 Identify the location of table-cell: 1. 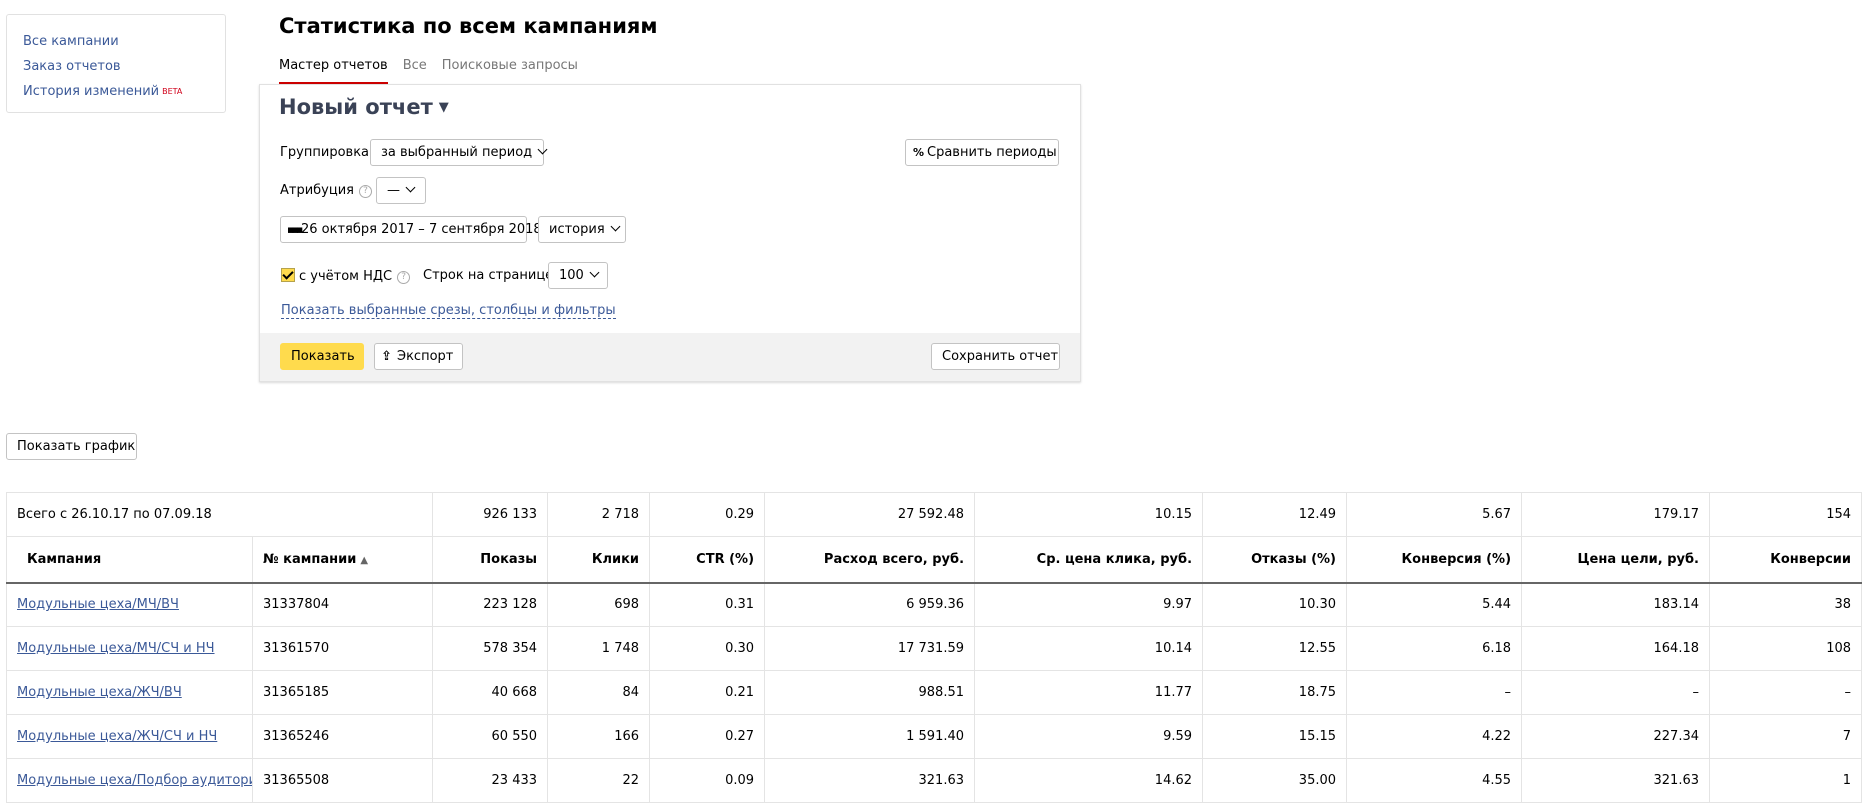
(1785, 780).